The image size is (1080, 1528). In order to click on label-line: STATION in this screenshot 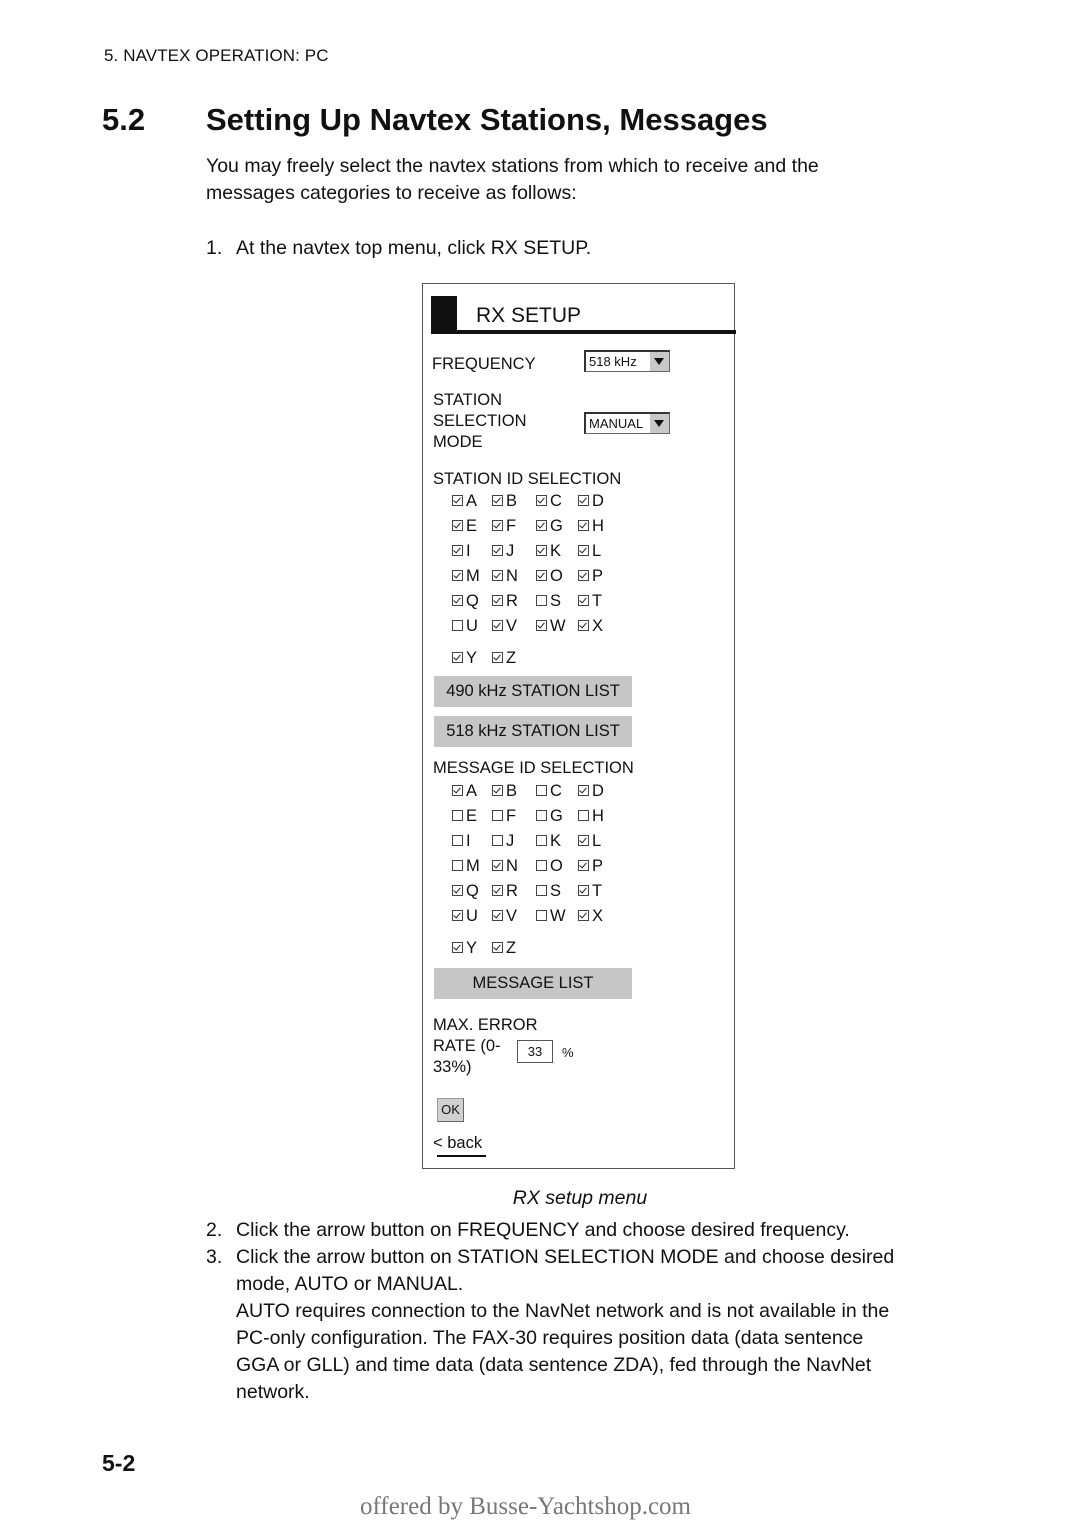, I will do `click(468, 400)`.